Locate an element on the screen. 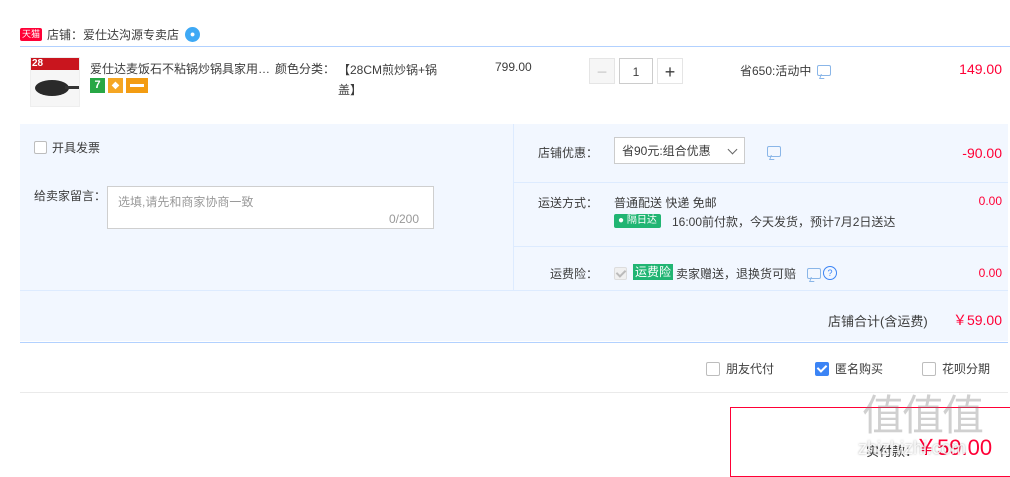 This screenshot has width=1010, height=477. shop-name-link: 店铺：爱仕达沟源专卖店 is located at coordinates (113, 34).